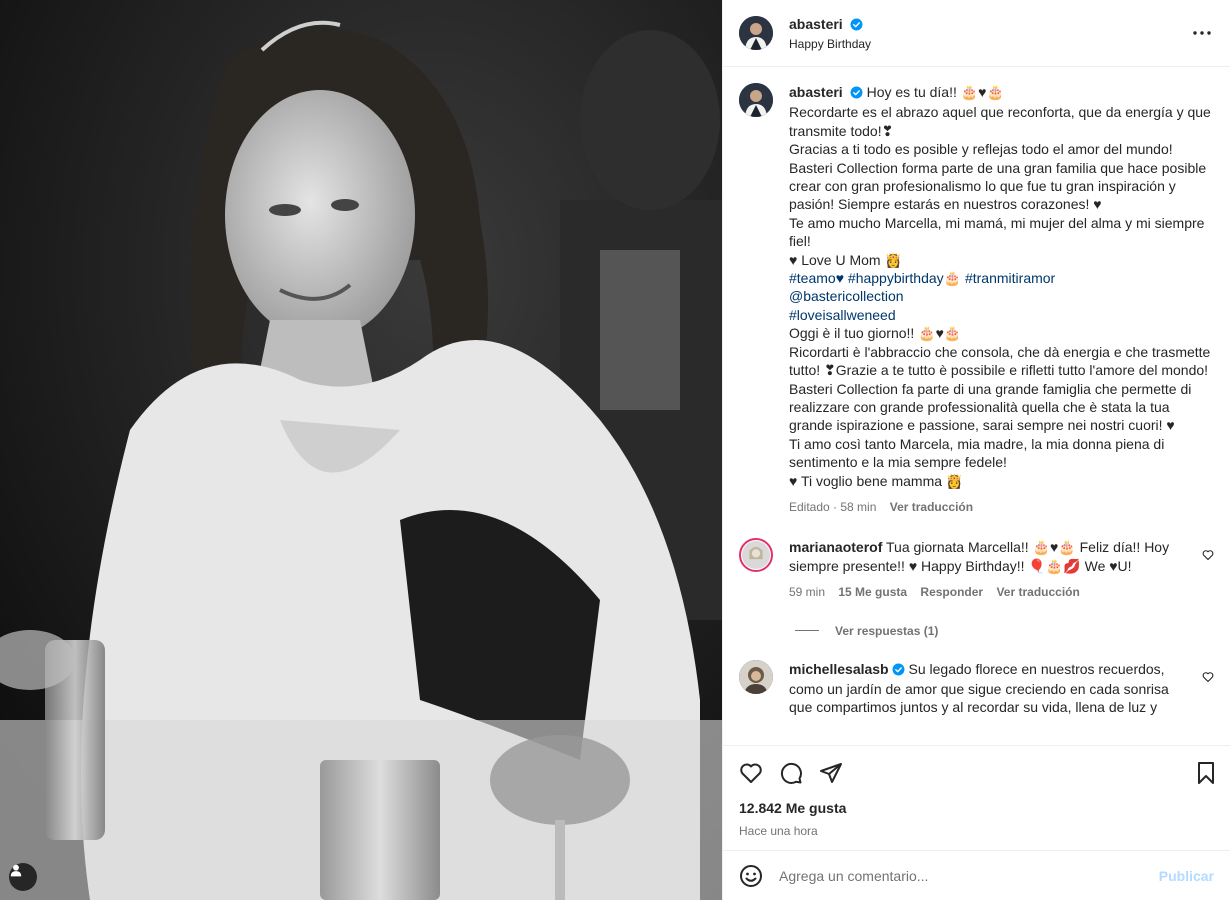  I want to click on comment-button, so click(791, 773).